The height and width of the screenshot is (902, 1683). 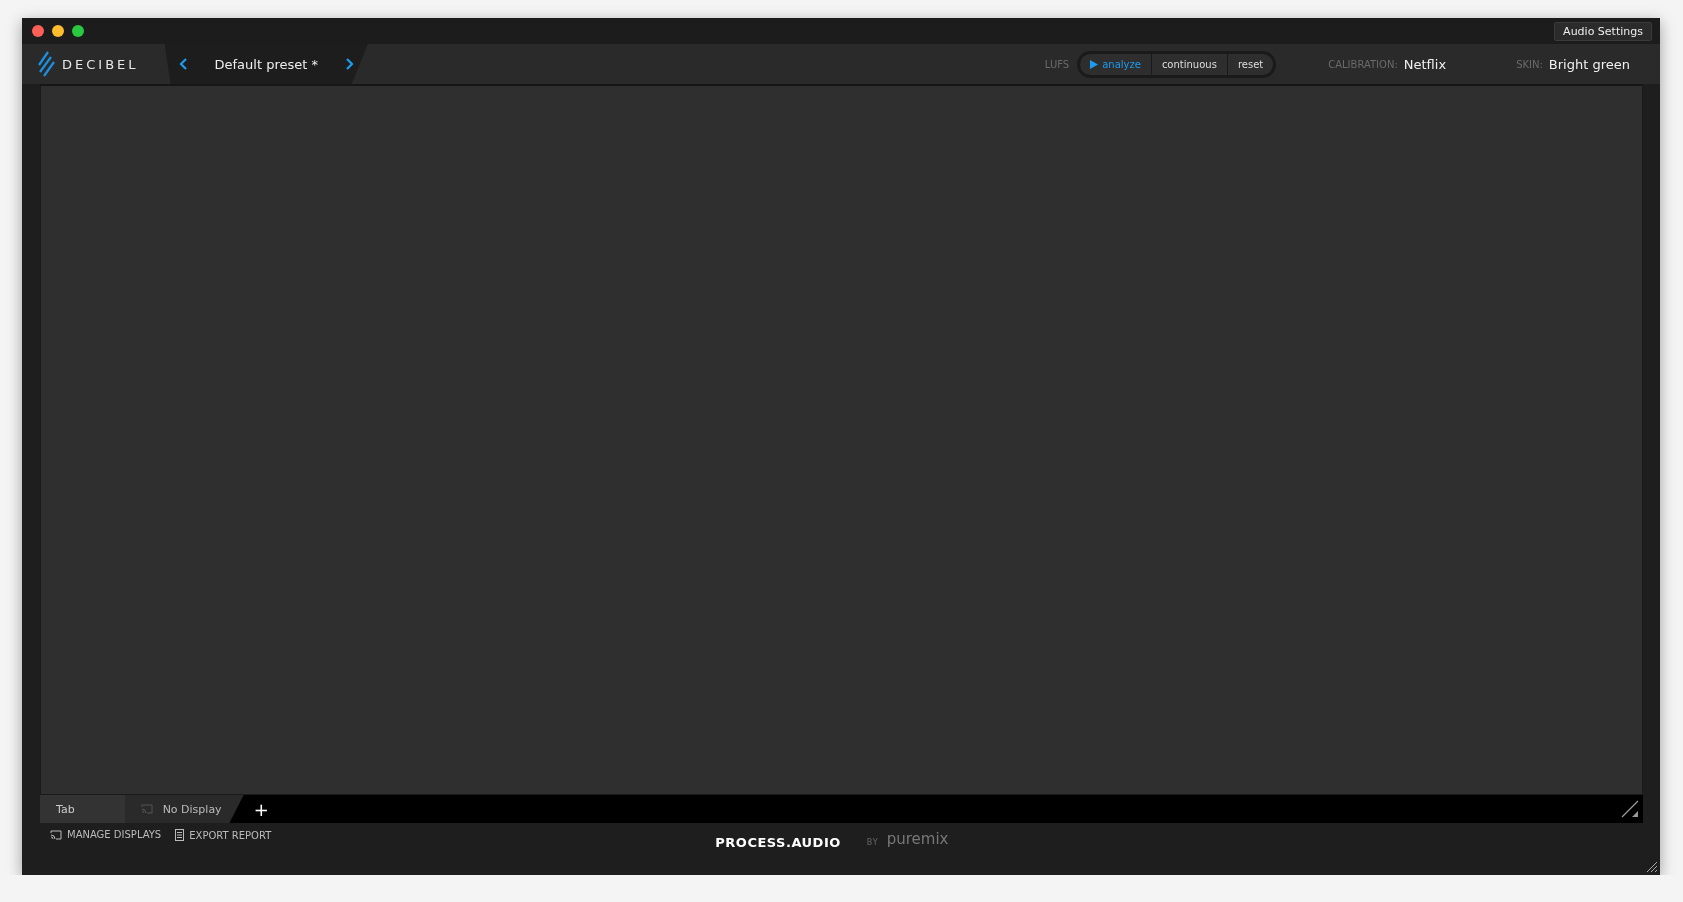 What do you see at coordinates (1589, 64) in the screenshot?
I see `skin-value: Bright green` at bounding box center [1589, 64].